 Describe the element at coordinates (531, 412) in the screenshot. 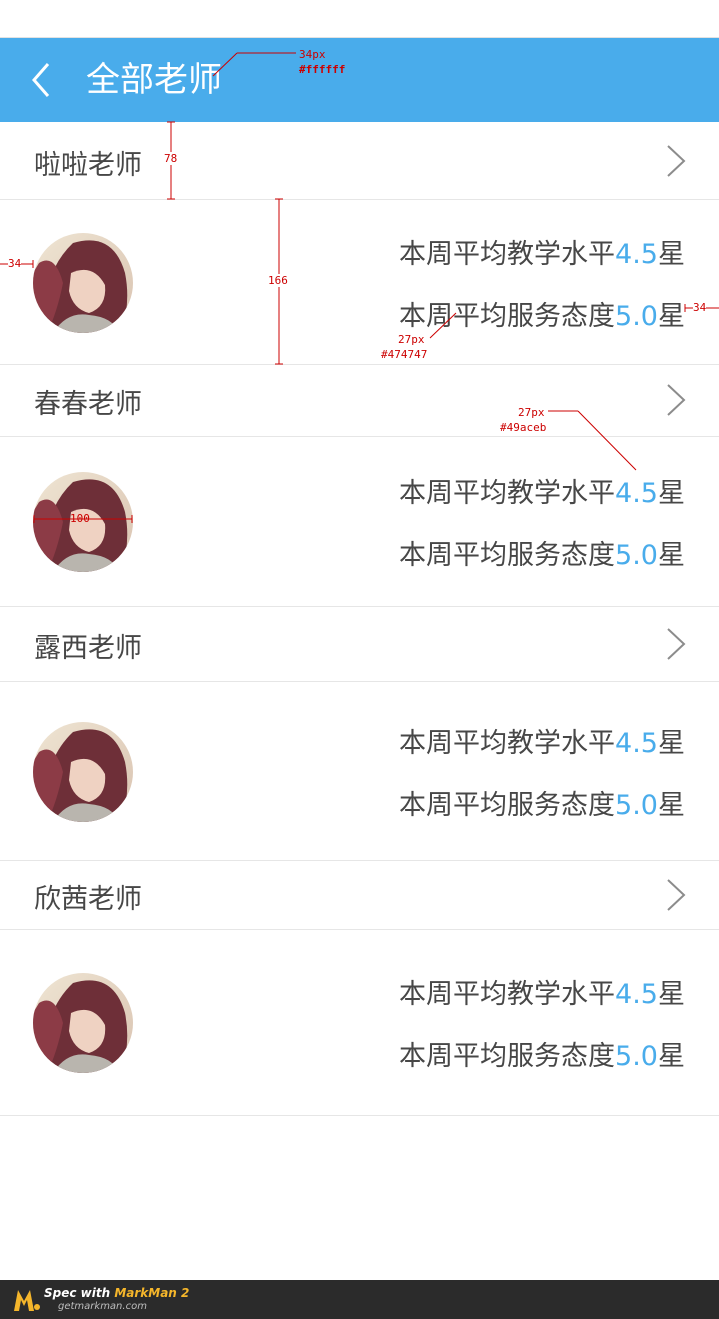

I see `spec-accent-size: 27px` at that location.